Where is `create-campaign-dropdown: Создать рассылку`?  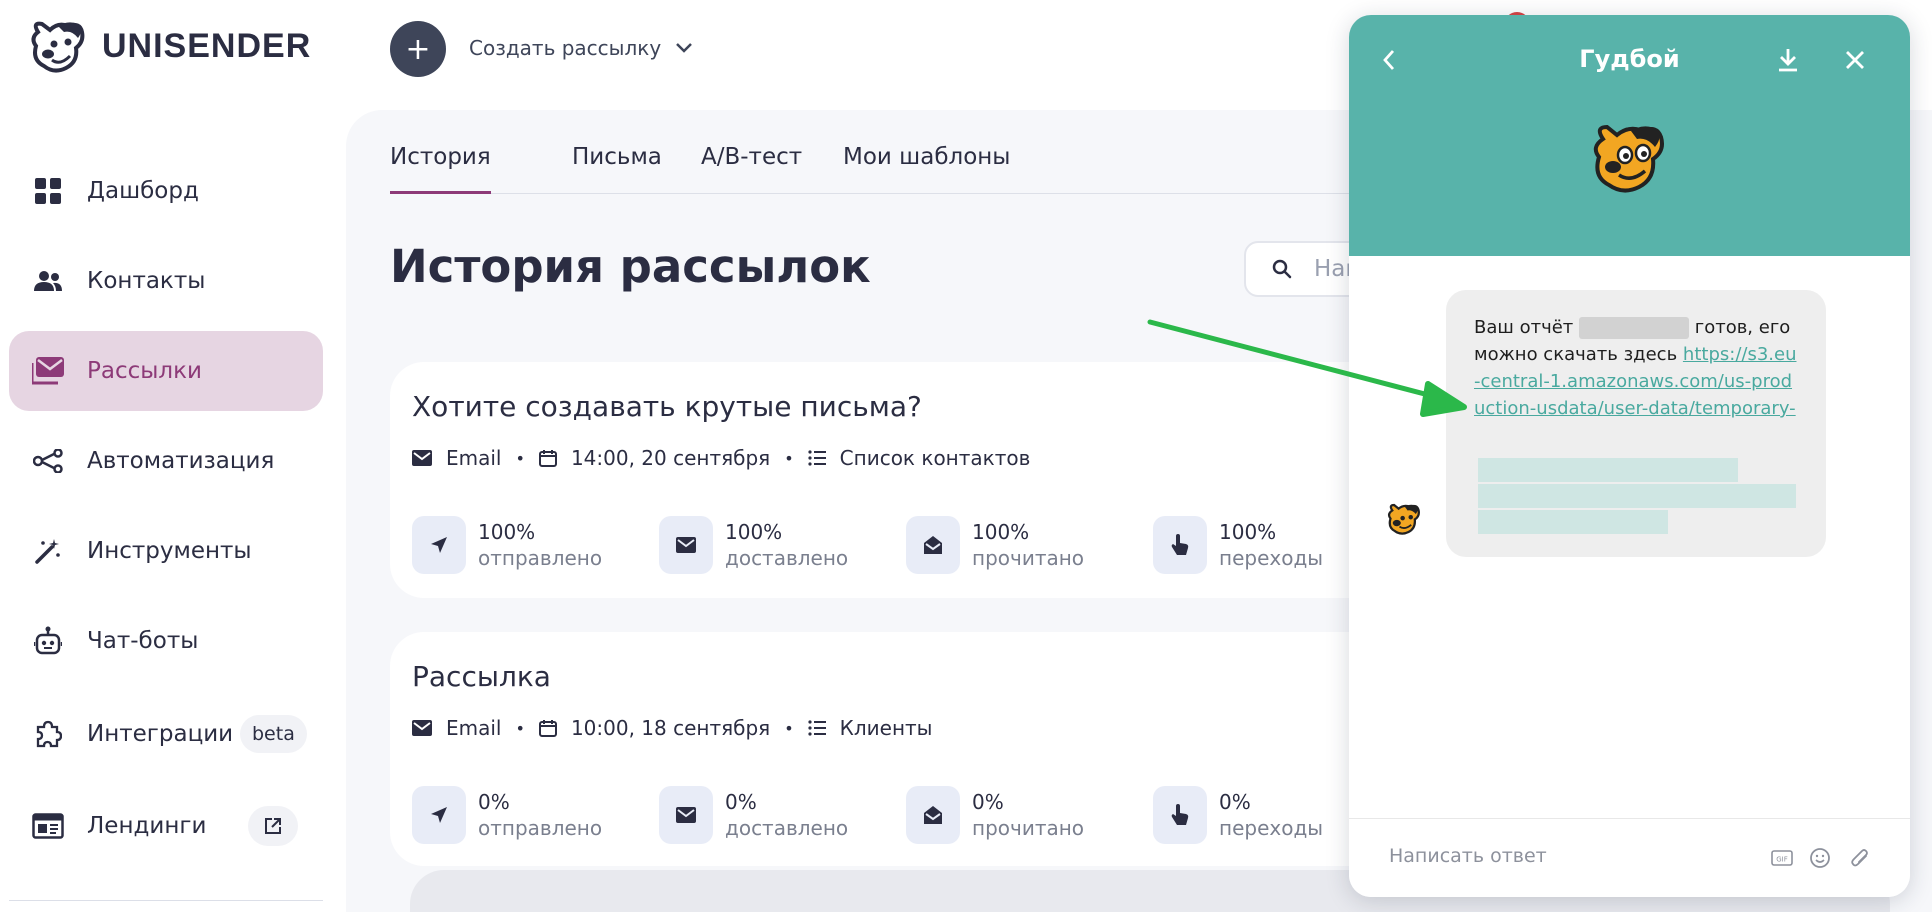 create-campaign-dropdown: Создать рассылку is located at coordinates (581, 48).